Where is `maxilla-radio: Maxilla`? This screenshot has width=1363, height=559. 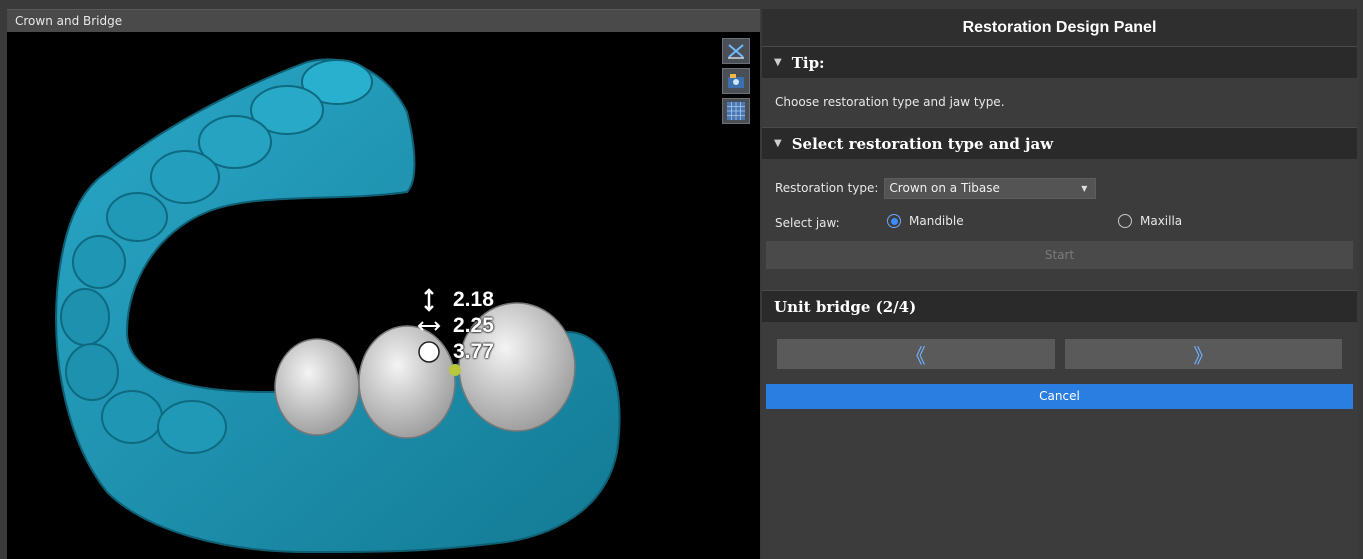 maxilla-radio: Maxilla is located at coordinates (1150, 221).